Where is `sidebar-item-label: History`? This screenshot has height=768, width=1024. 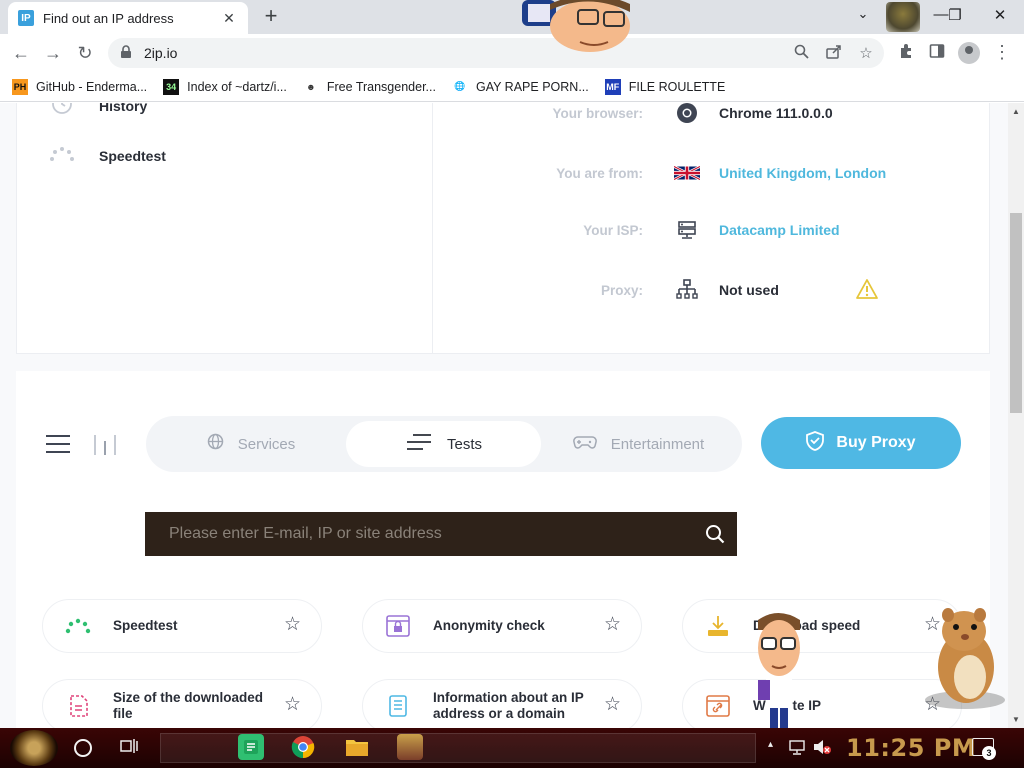 sidebar-item-label: History is located at coordinates (123, 108).